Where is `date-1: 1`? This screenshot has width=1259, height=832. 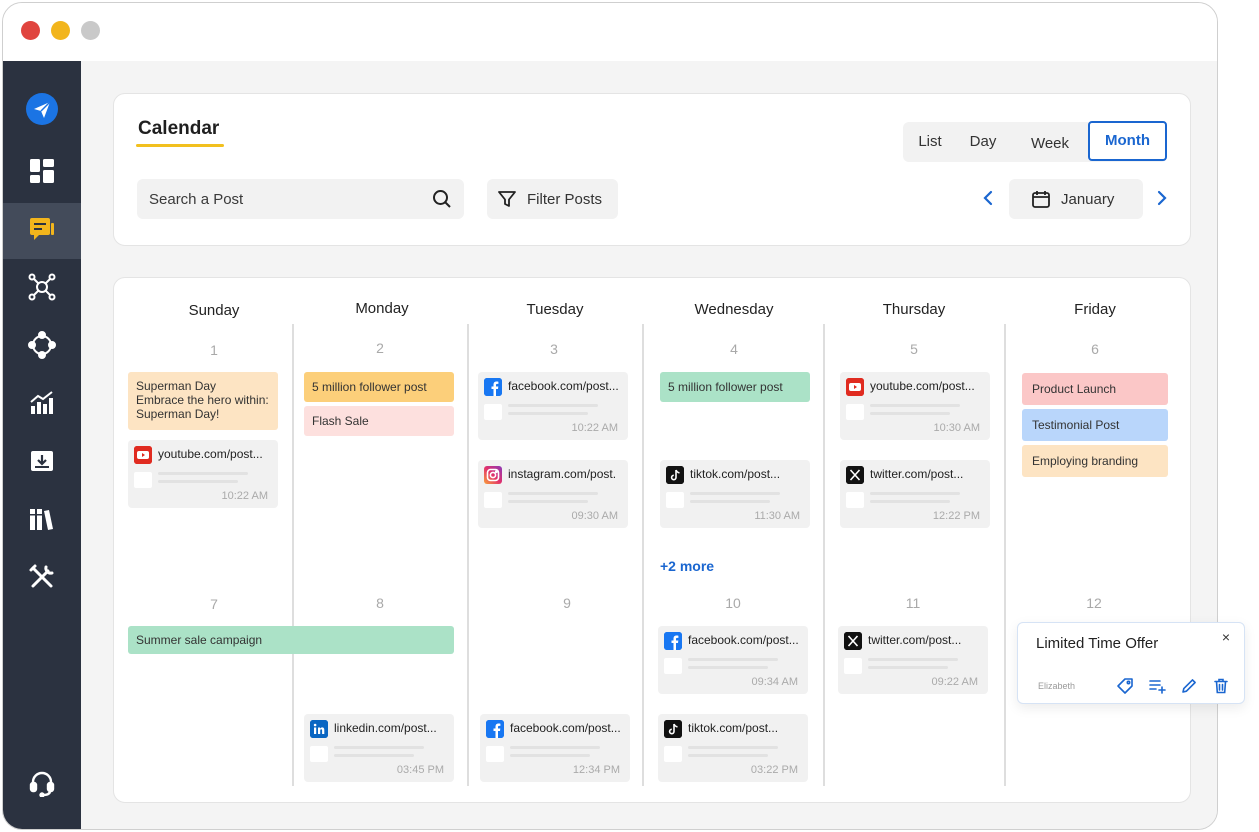 date-1: 1 is located at coordinates (214, 350).